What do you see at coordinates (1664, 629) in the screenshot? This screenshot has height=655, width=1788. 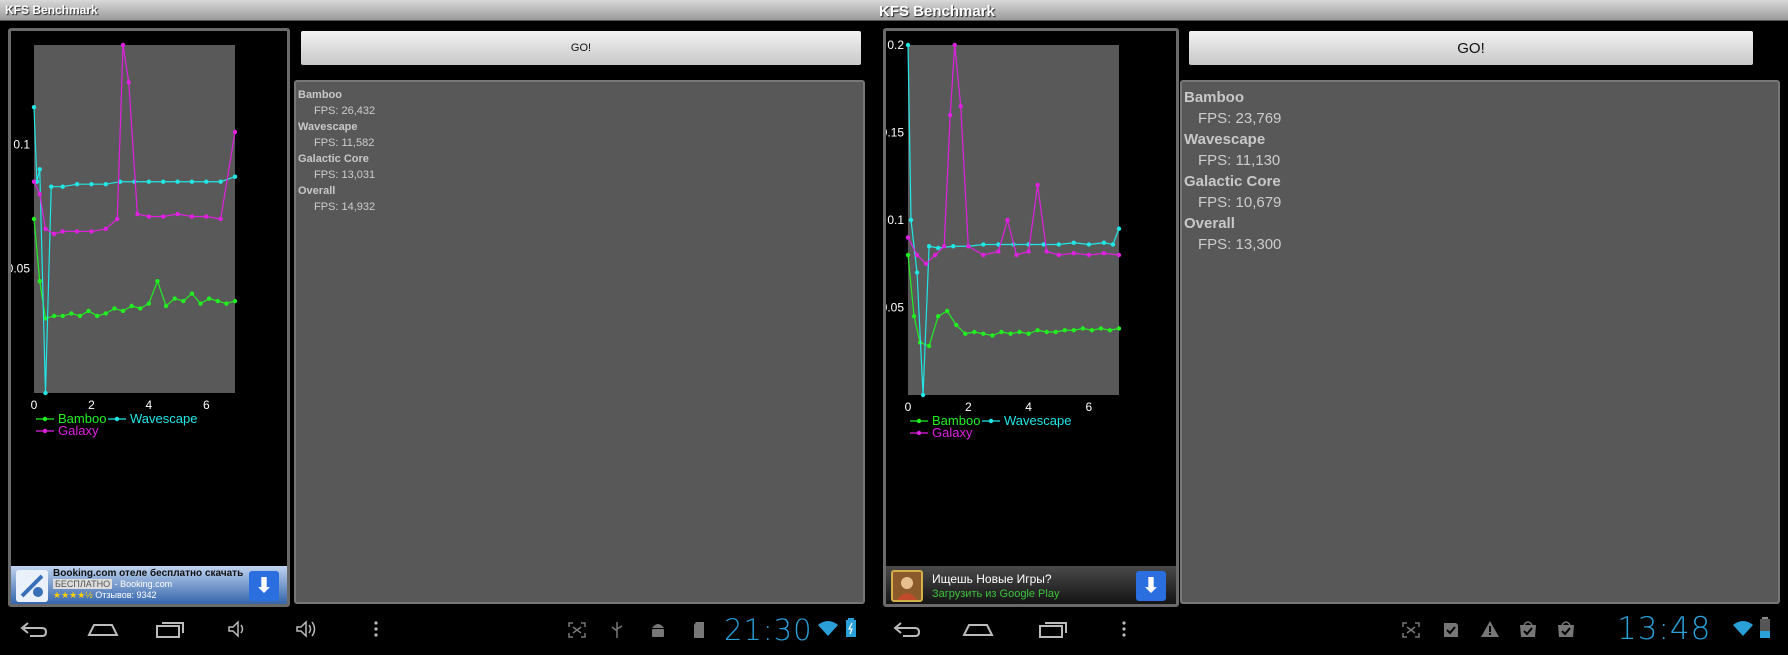 I see `status-clock: 13:48` at bounding box center [1664, 629].